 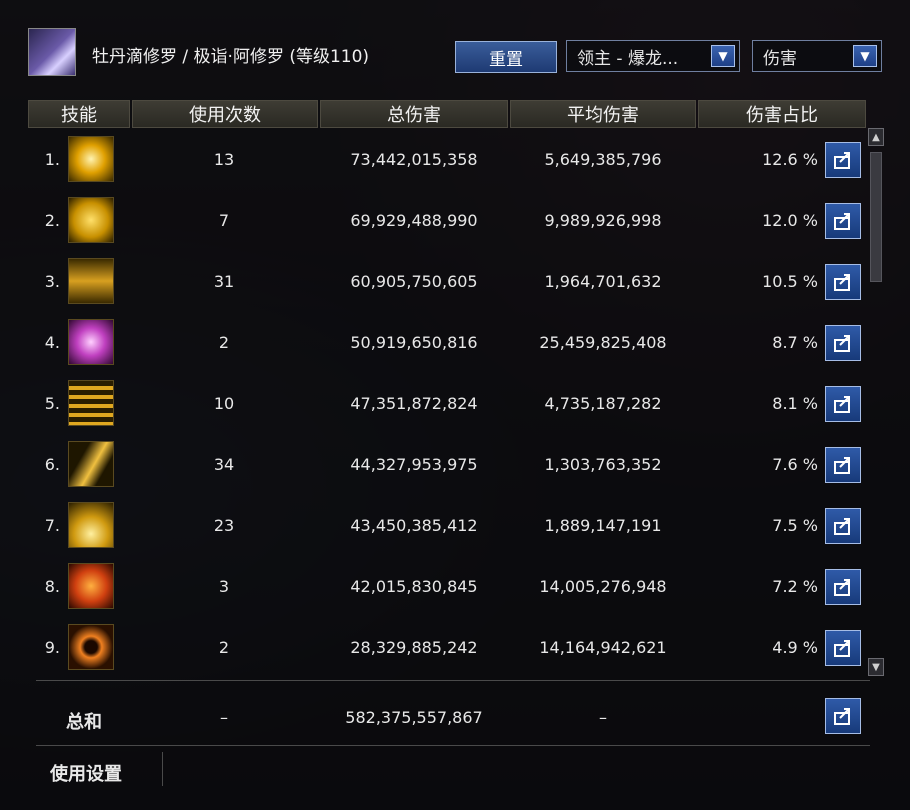 I want to click on column-total-damage: 总伤害, so click(x=414, y=114).